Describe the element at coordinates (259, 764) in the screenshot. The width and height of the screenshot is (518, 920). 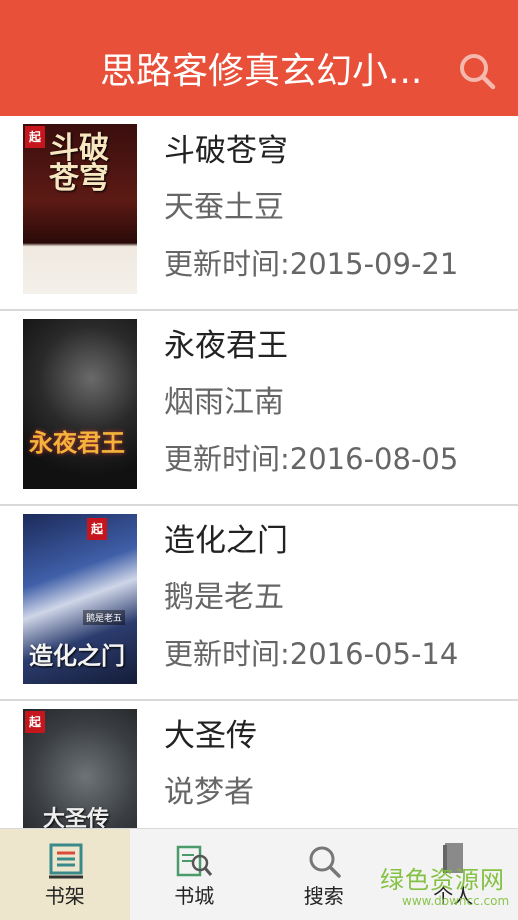
I see `book-item: 起 大圣传 大圣传 说梦者` at that location.